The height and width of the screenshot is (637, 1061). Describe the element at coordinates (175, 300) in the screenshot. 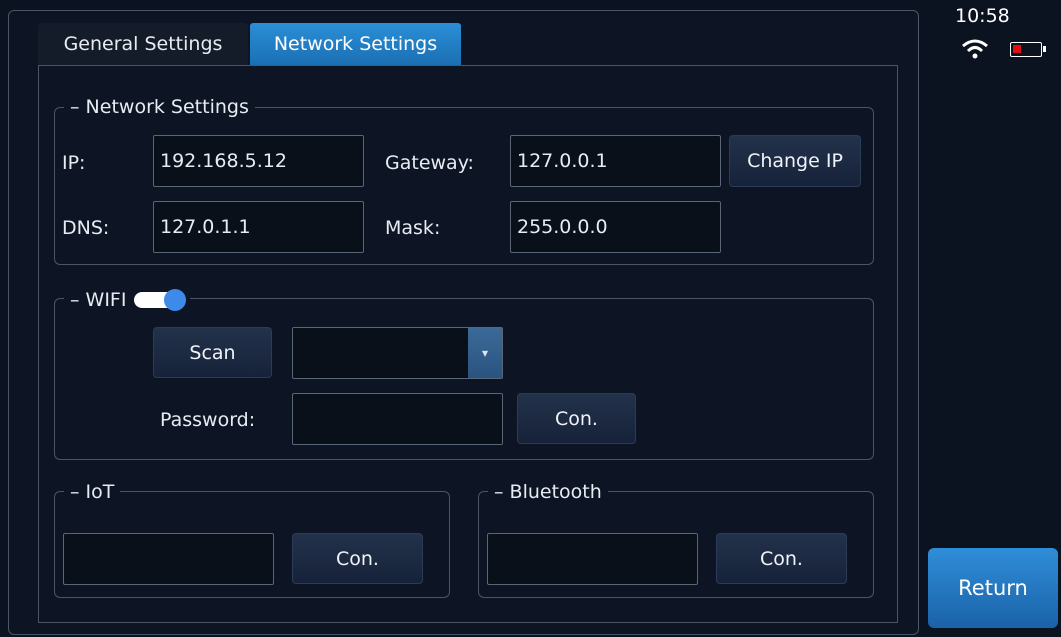

I see `toggle-knob` at that location.